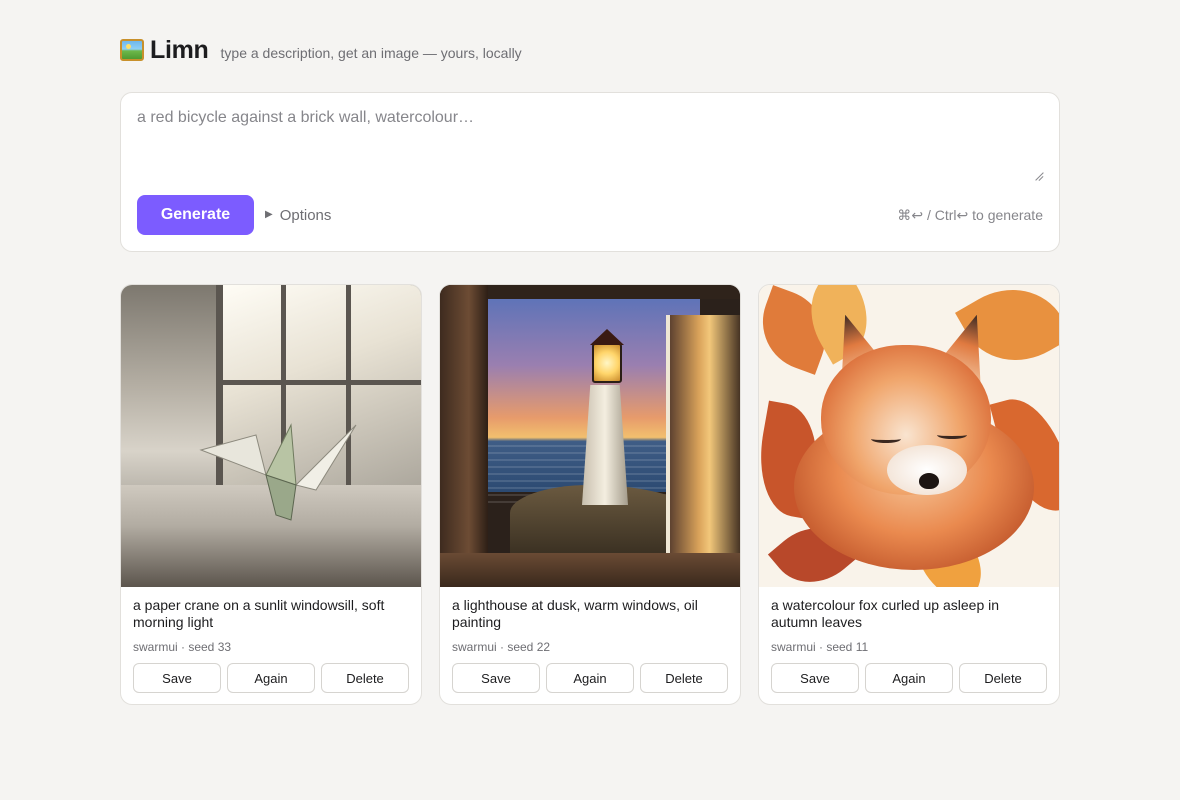  Describe the element at coordinates (179, 50) in the screenshot. I see `app-title: Limn` at that location.